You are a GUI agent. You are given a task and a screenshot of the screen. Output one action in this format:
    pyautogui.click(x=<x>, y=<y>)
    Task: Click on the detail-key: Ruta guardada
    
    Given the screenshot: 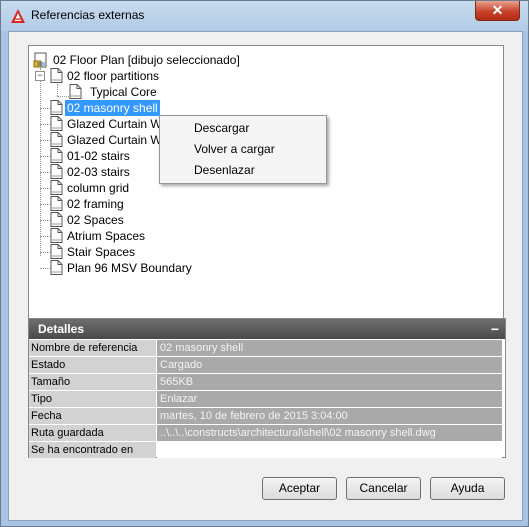 What is the action you would take?
    pyautogui.click(x=92, y=433)
    